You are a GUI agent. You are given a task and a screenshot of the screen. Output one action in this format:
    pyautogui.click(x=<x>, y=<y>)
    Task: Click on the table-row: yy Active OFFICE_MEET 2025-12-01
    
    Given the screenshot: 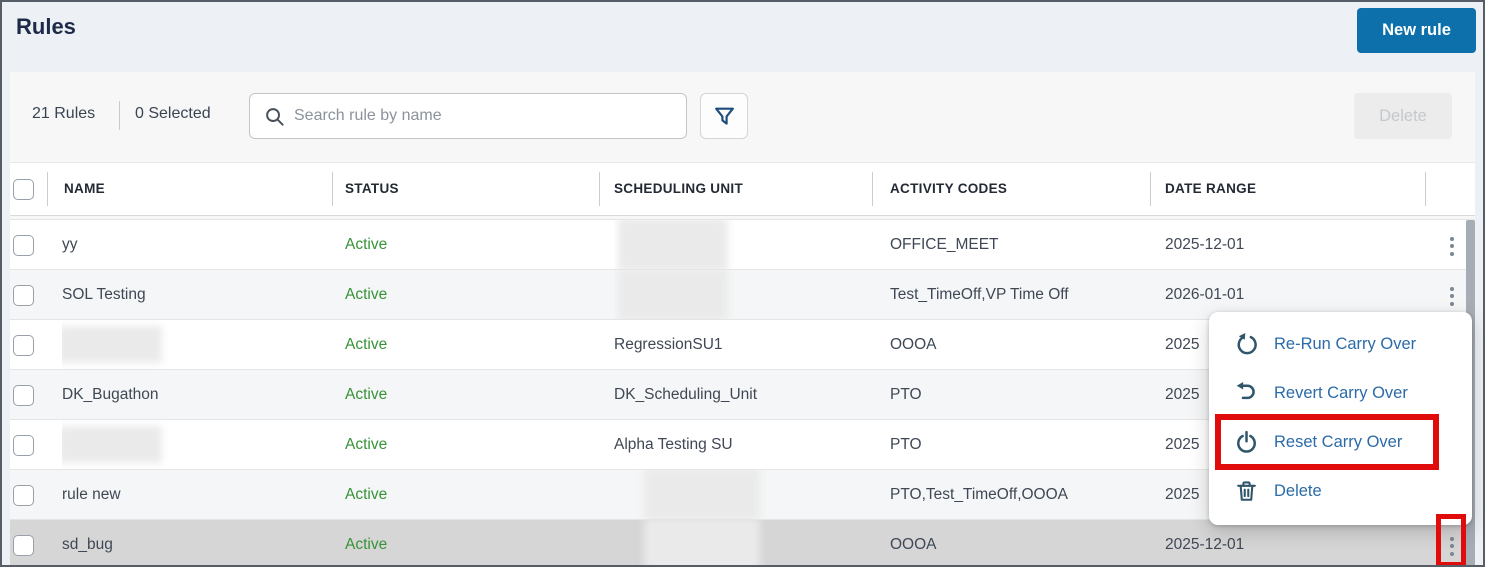 What is the action you would take?
    pyautogui.click(x=742, y=244)
    